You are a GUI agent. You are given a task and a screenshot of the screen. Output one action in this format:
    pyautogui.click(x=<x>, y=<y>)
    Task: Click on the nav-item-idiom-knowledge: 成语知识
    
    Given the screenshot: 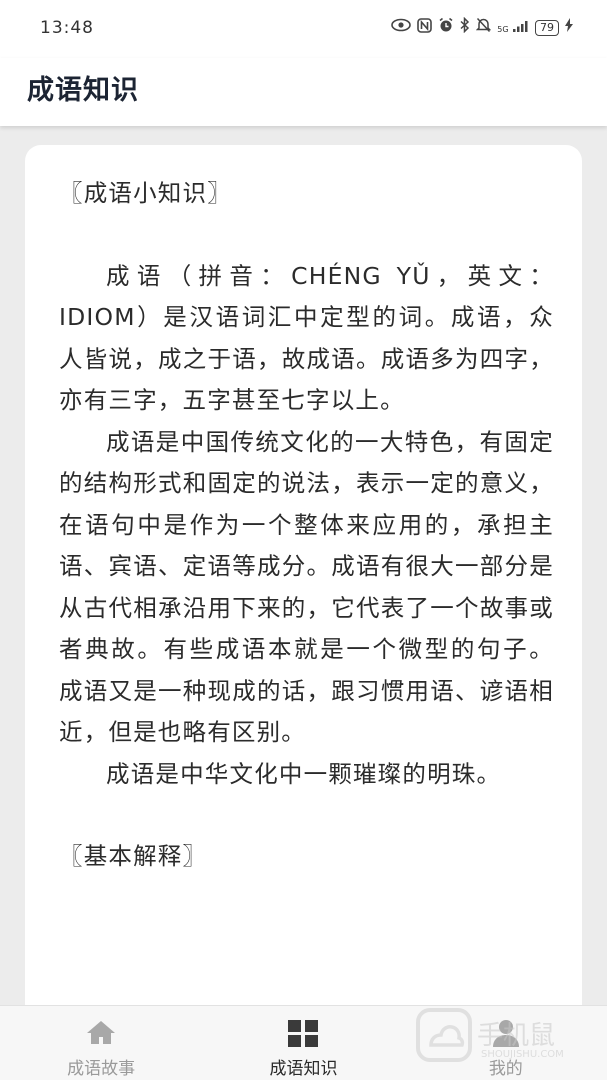 What is the action you would take?
    pyautogui.click(x=303, y=1043)
    